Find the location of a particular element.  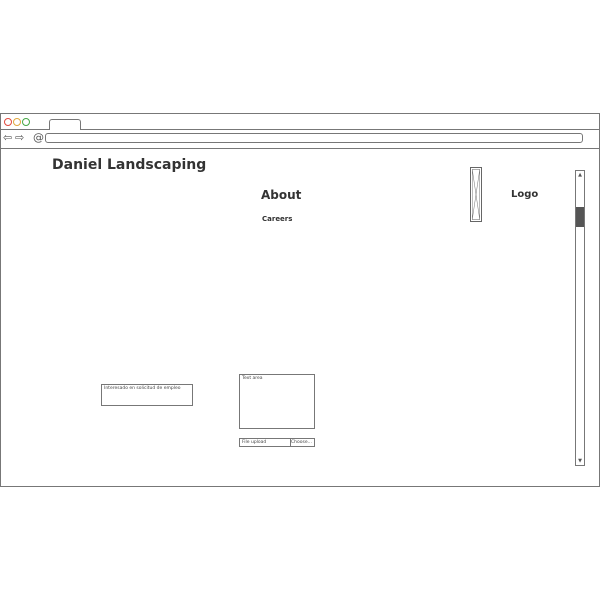

image-placeholder is located at coordinates (476, 194).